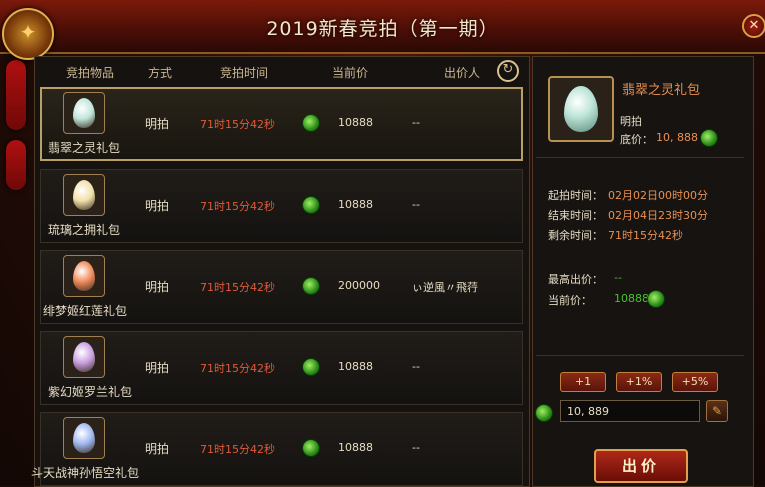 The width and height of the screenshot is (765, 487). Describe the element at coordinates (85, 473) in the screenshot. I see `item-name: 斗天战神孙悟空礼包` at that location.